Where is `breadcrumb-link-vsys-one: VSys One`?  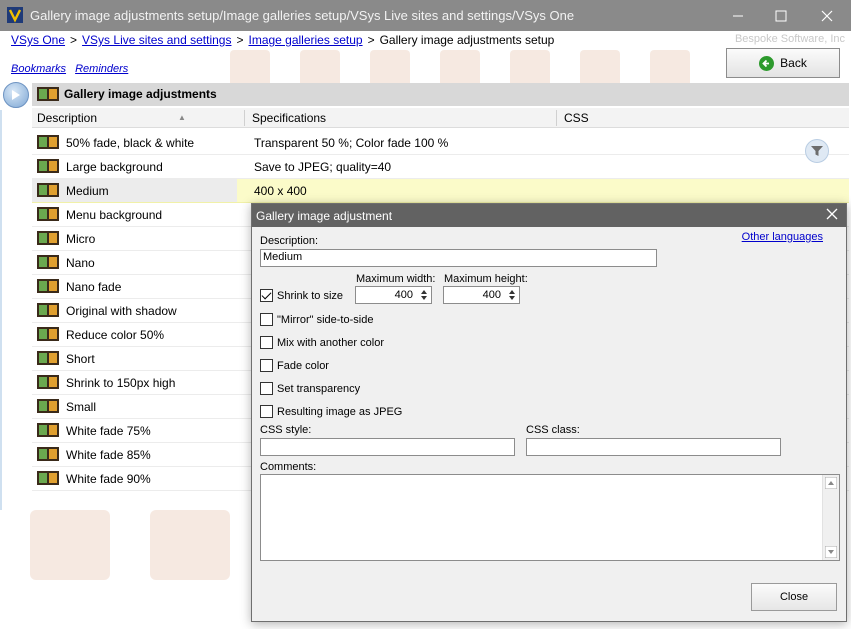
breadcrumb-link-vsys-one: VSys One is located at coordinates (38, 40).